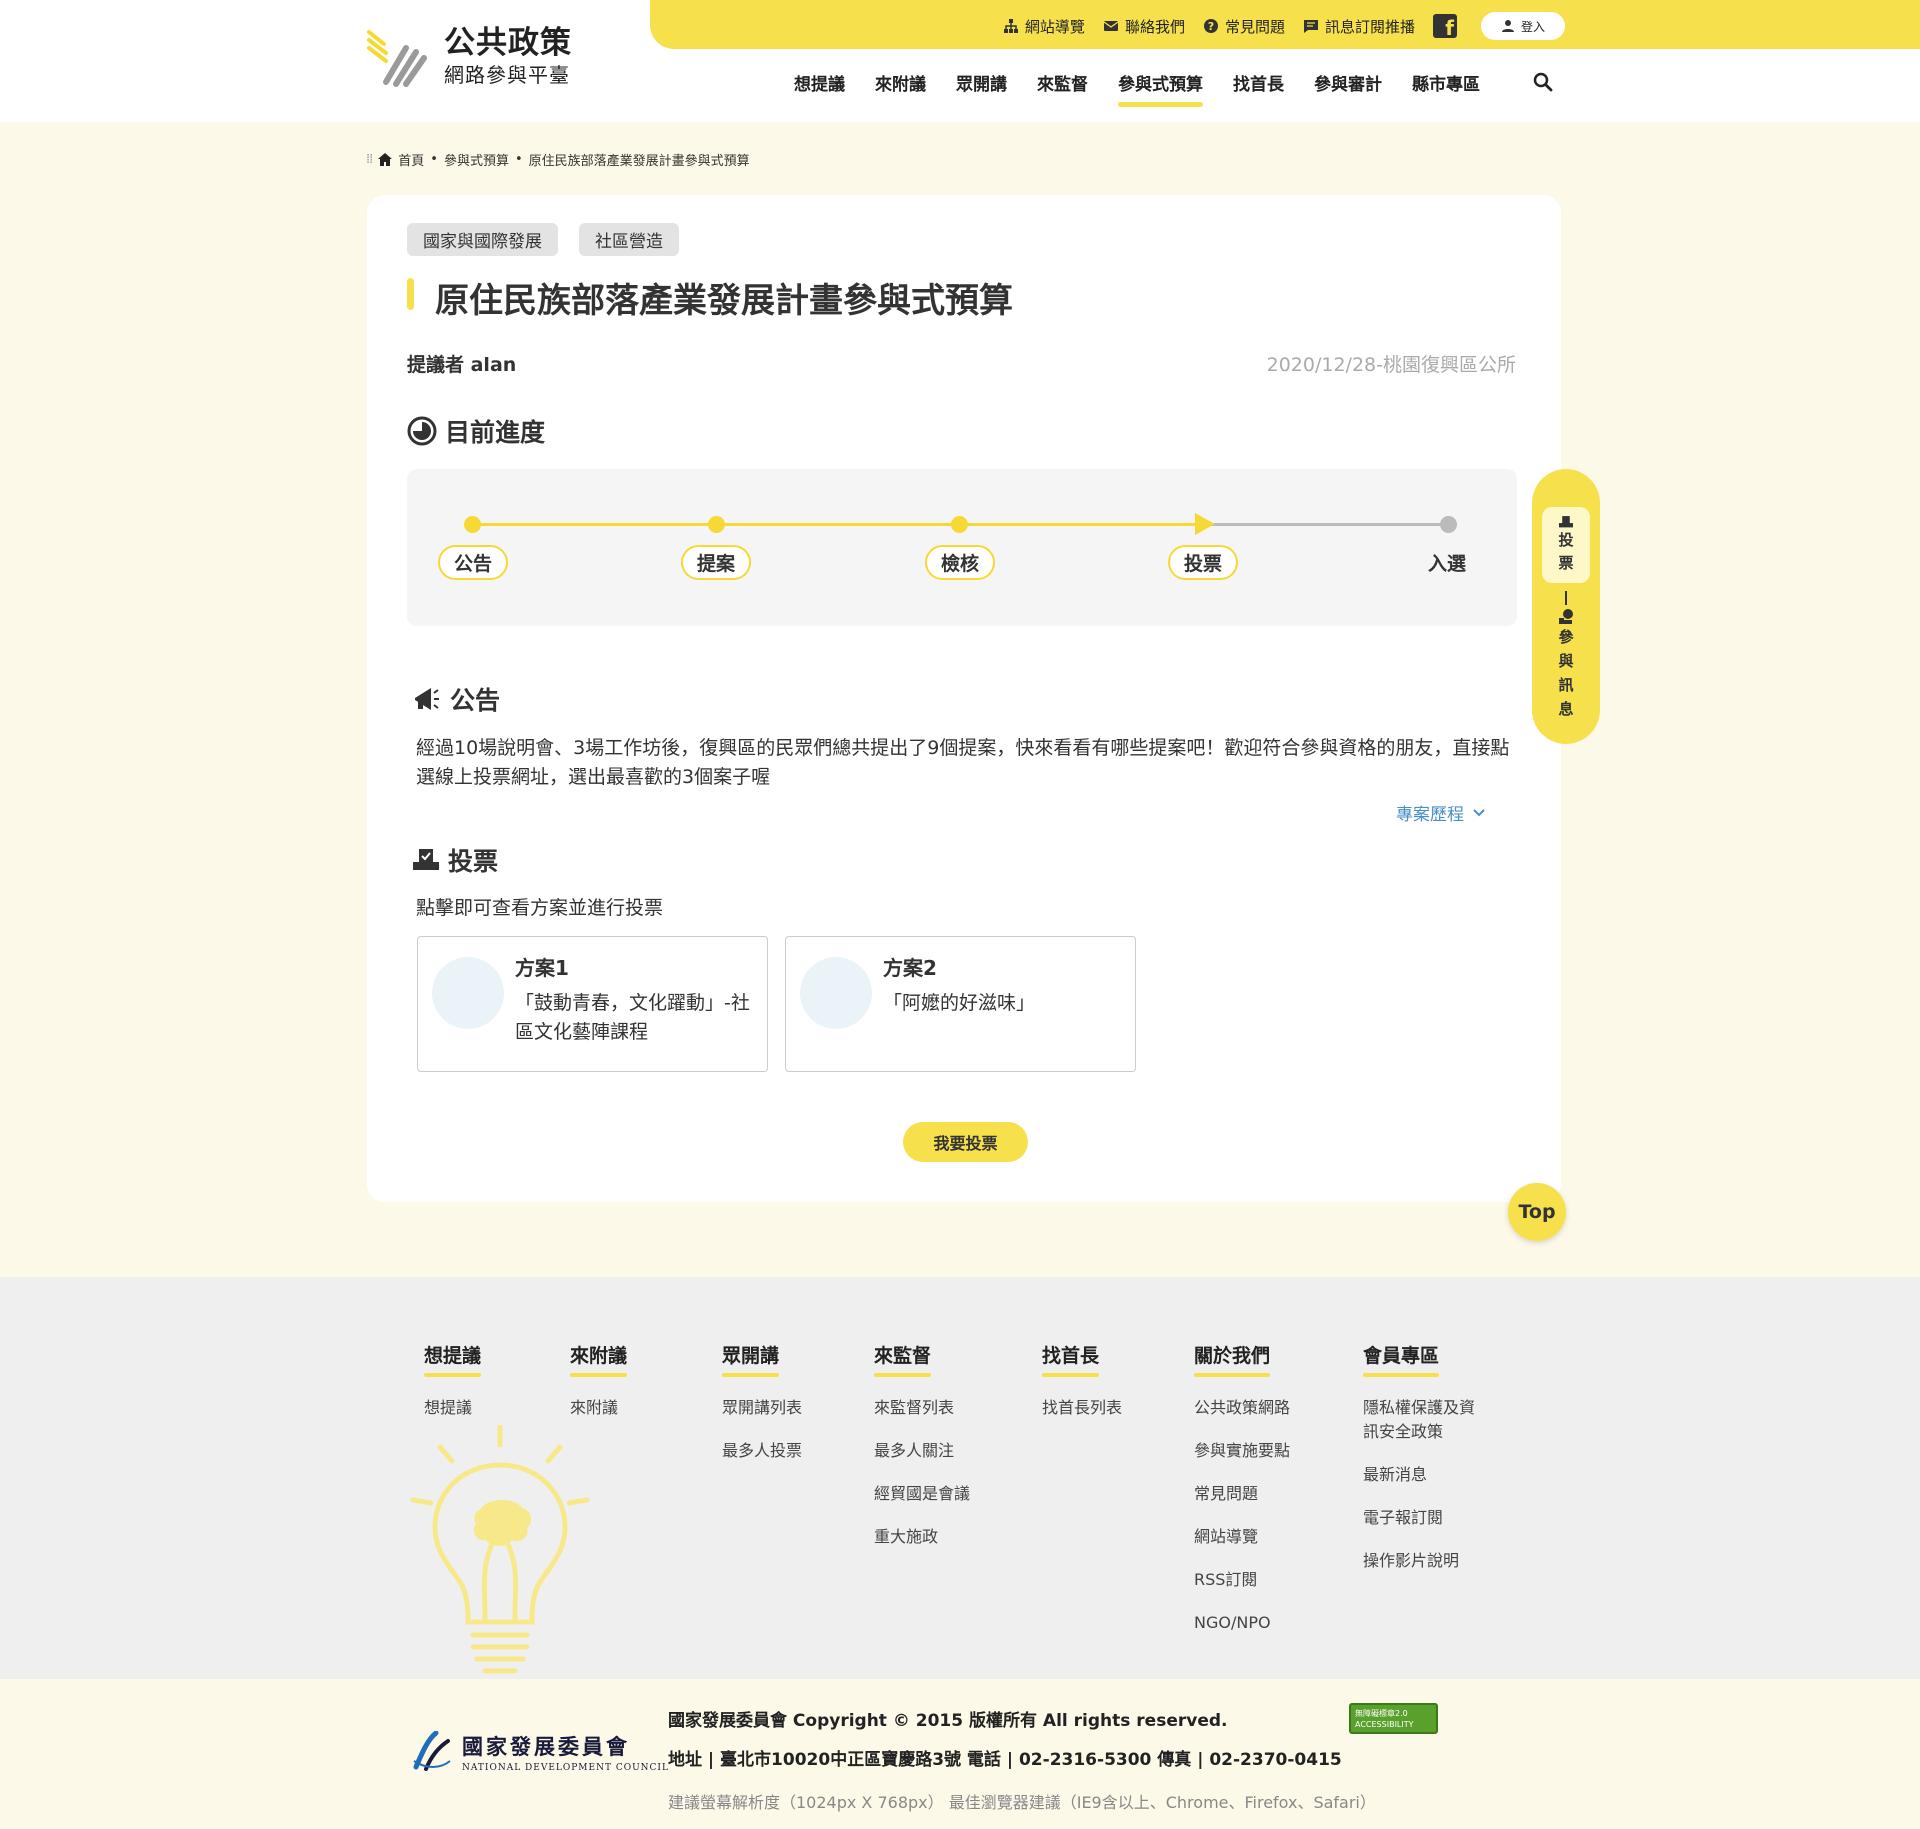 The width and height of the screenshot is (1920, 1829). What do you see at coordinates (922, 1494) in the screenshot?
I see `footer-link: 經貿國是會議` at bounding box center [922, 1494].